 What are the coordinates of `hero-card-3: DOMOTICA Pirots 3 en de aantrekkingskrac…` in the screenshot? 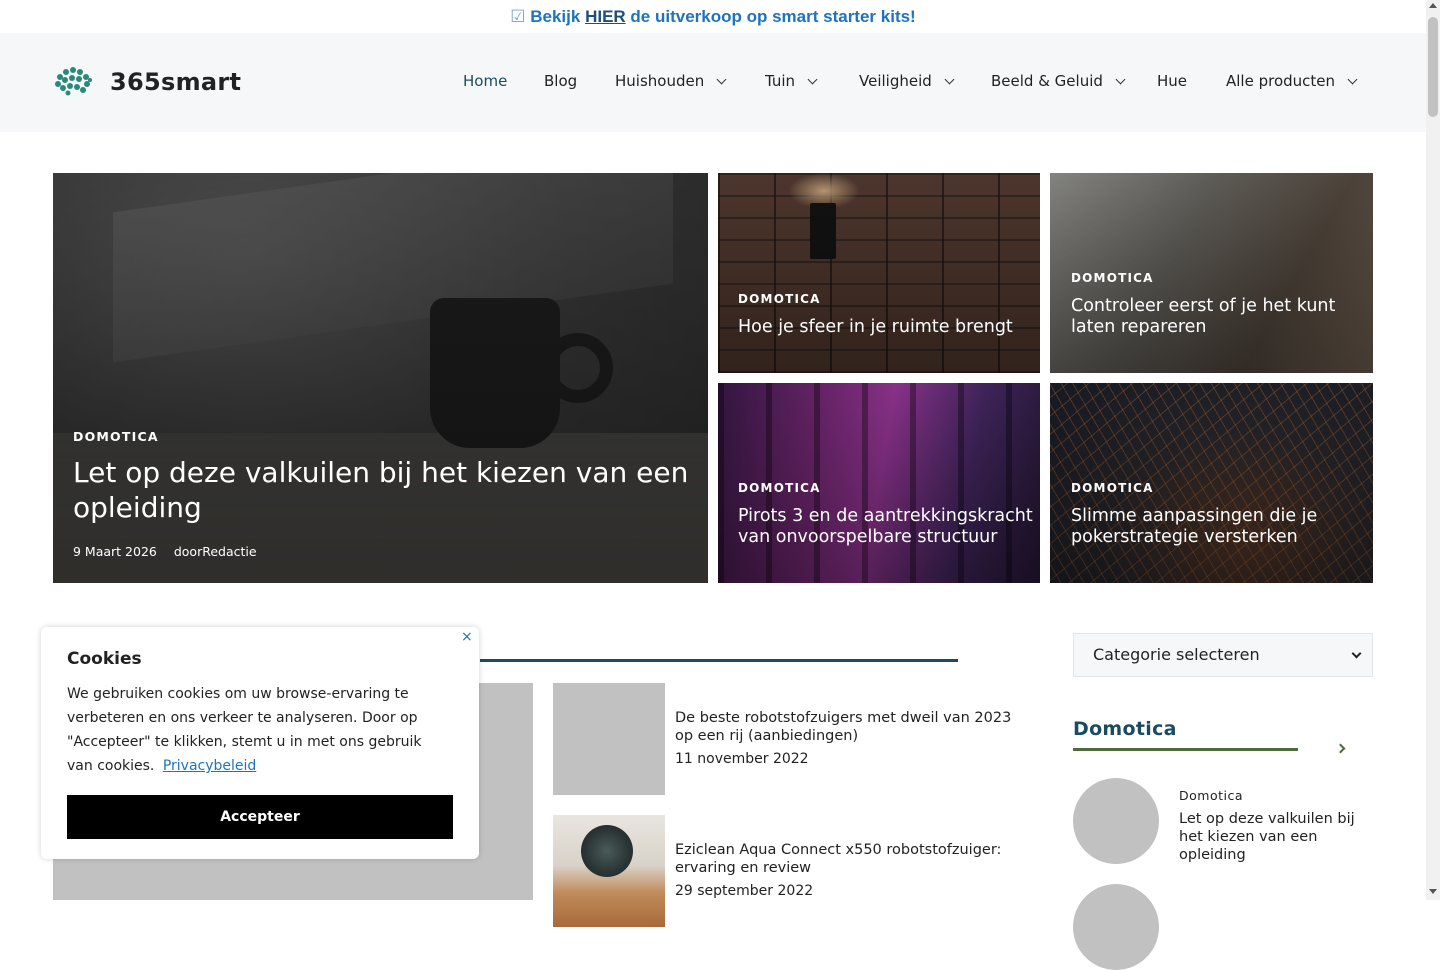 It's located at (879, 483).